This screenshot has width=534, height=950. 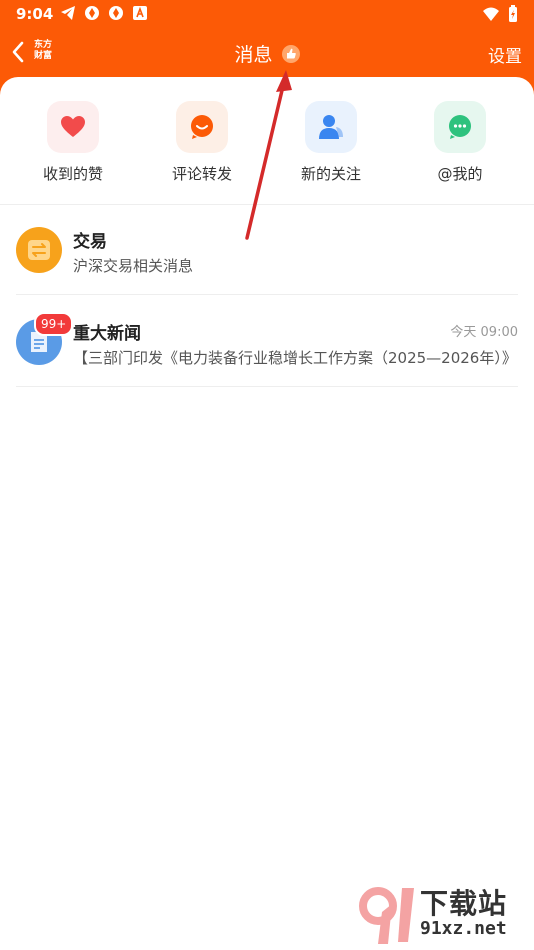 What do you see at coordinates (90, 242) in the screenshot?
I see `message-title: 交易` at bounding box center [90, 242].